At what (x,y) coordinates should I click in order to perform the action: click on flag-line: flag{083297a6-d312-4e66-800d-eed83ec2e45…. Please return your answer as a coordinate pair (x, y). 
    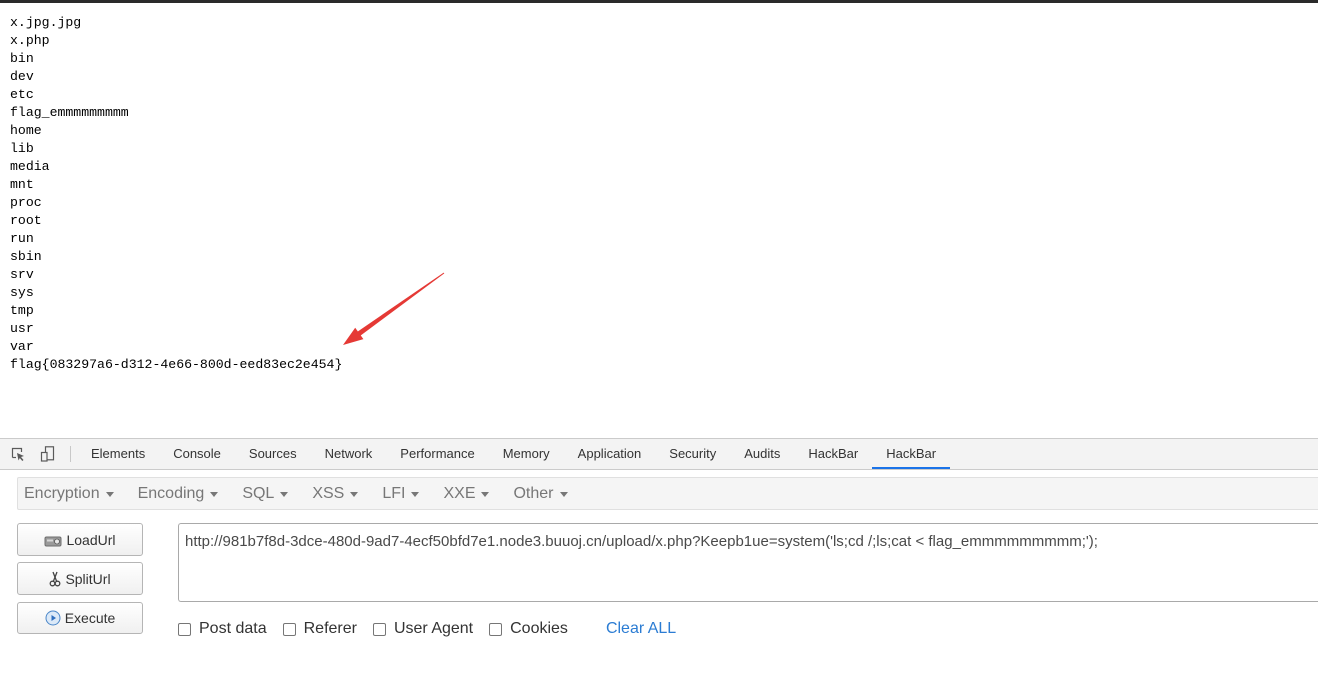
    Looking at the image, I should click on (176, 364).